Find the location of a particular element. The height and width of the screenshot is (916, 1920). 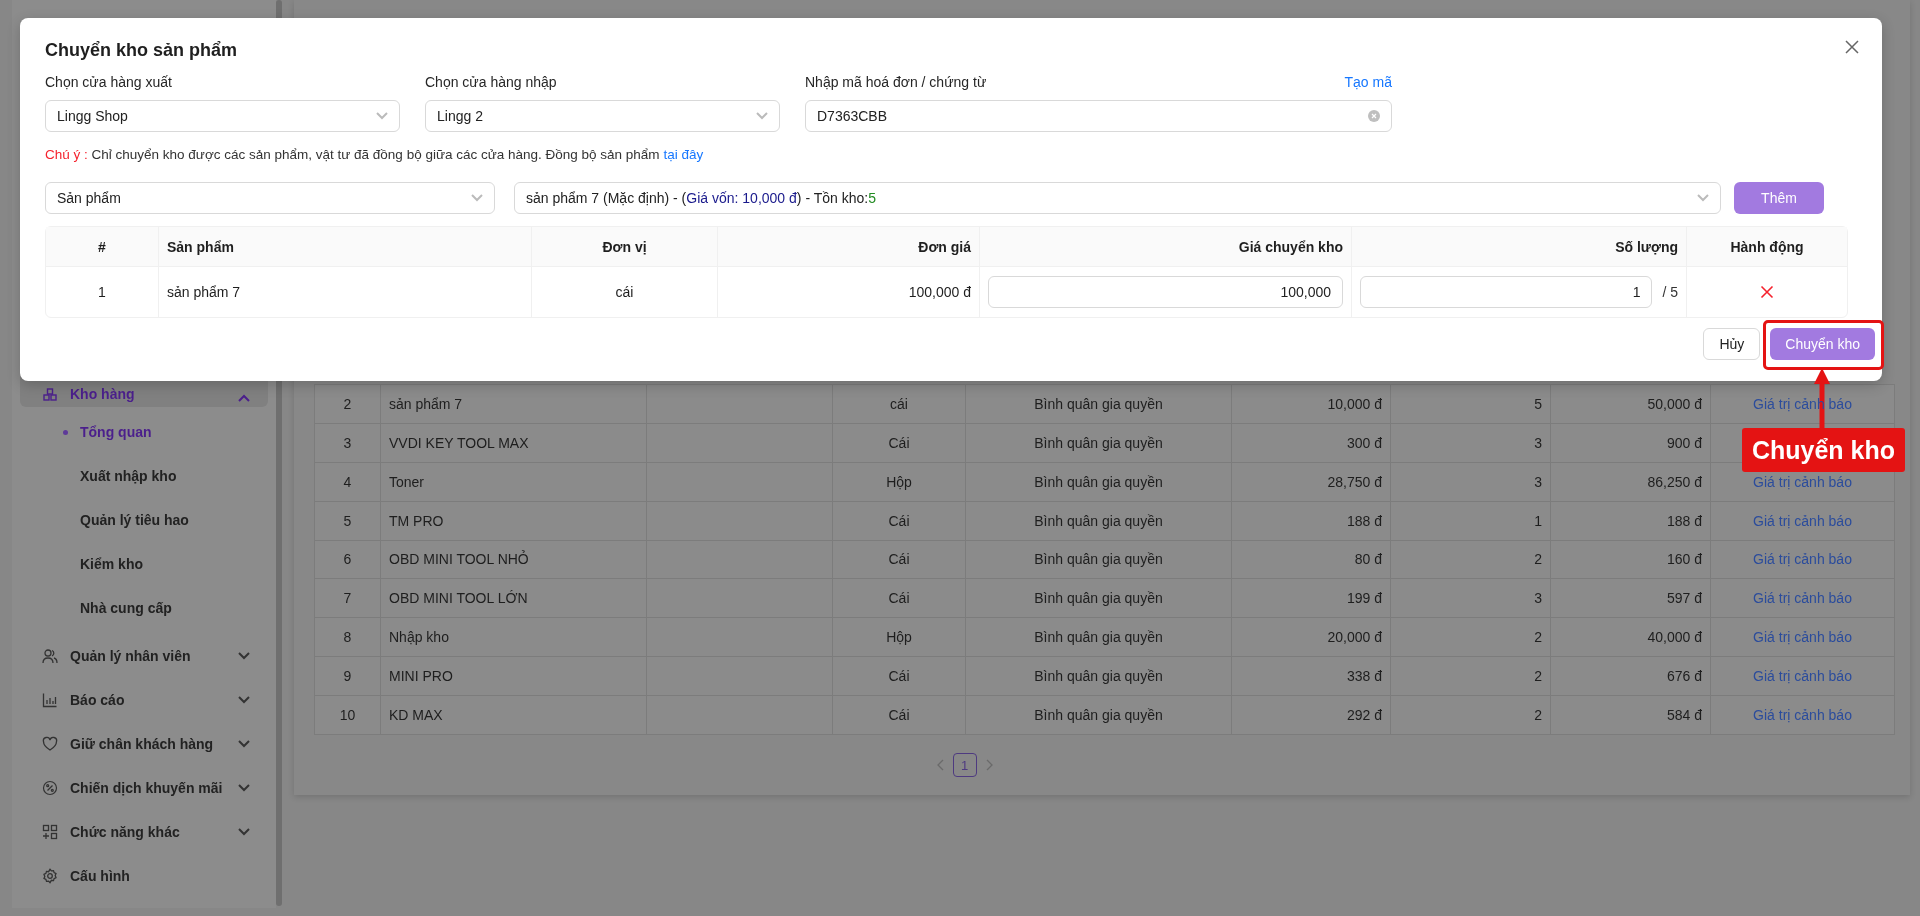

product-select: sản phẩm 7 (Mặc định) - (Giá vốn: 10,000 đ) - Tồn kho:5 is located at coordinates (1117, 198).